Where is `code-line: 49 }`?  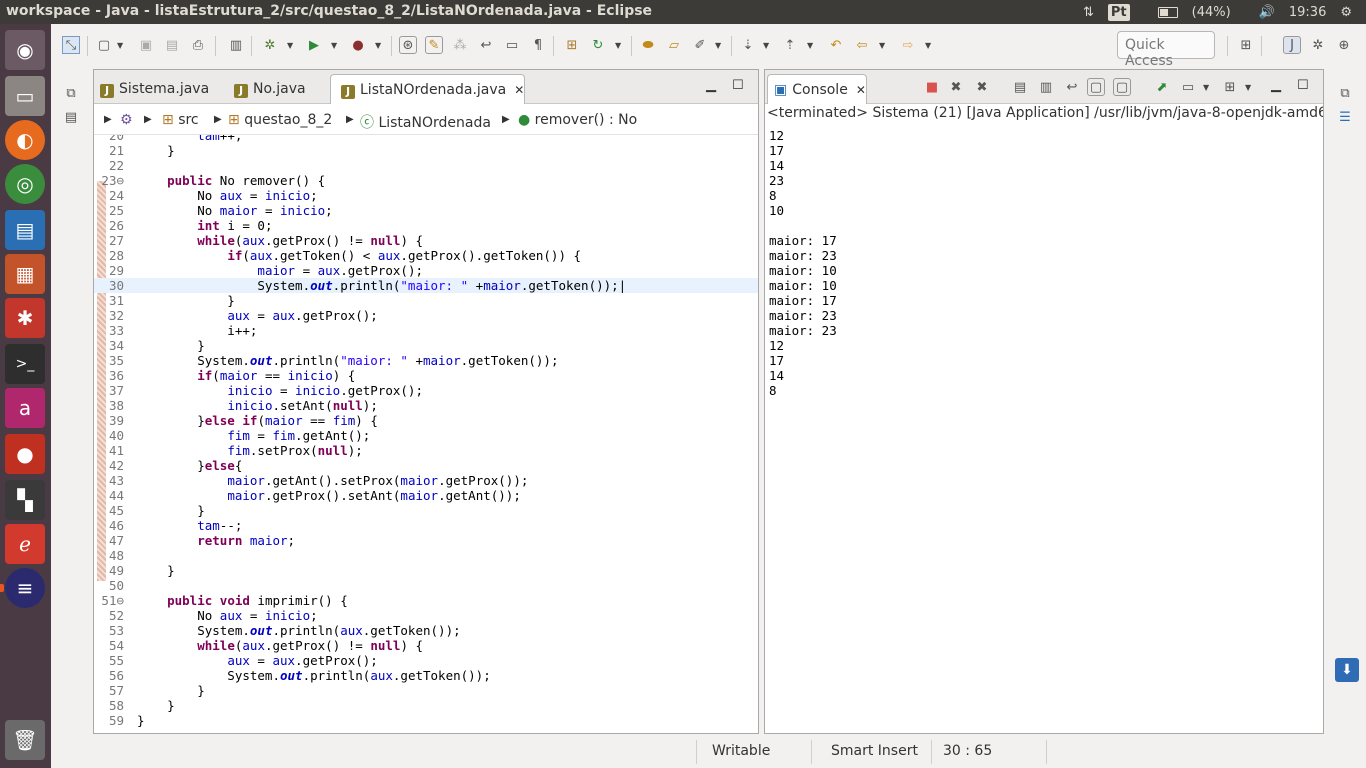
code-line: 49 } is located at coordinates (426, 570).